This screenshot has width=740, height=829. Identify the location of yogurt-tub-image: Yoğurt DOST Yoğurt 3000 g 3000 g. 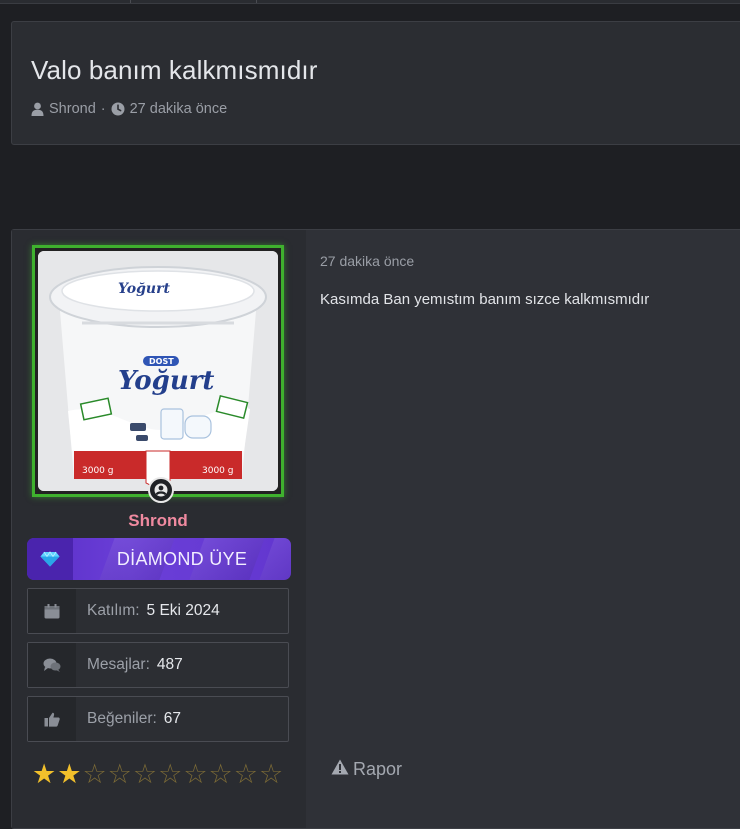
(158, 371).